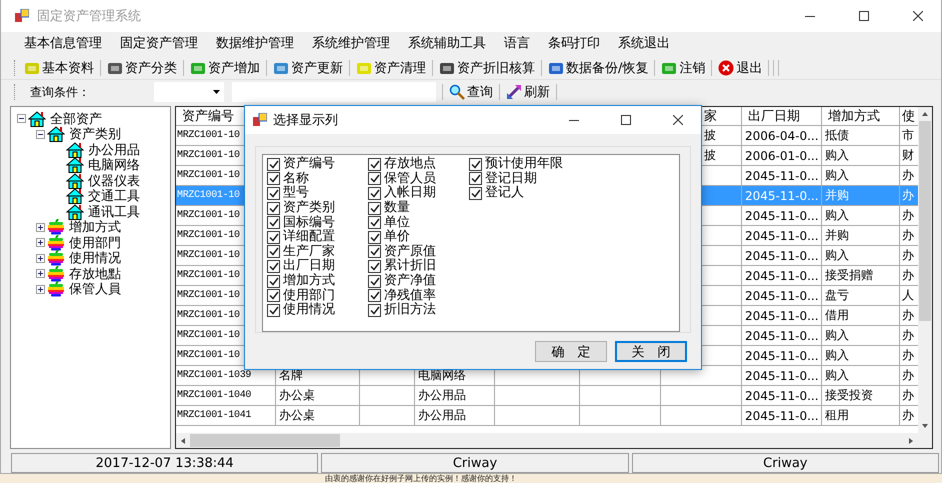  I want to click on table-row: MRZC1001-1041 办公桌 办公用品 2045-11-0... 租用 办, so click(547, 416).